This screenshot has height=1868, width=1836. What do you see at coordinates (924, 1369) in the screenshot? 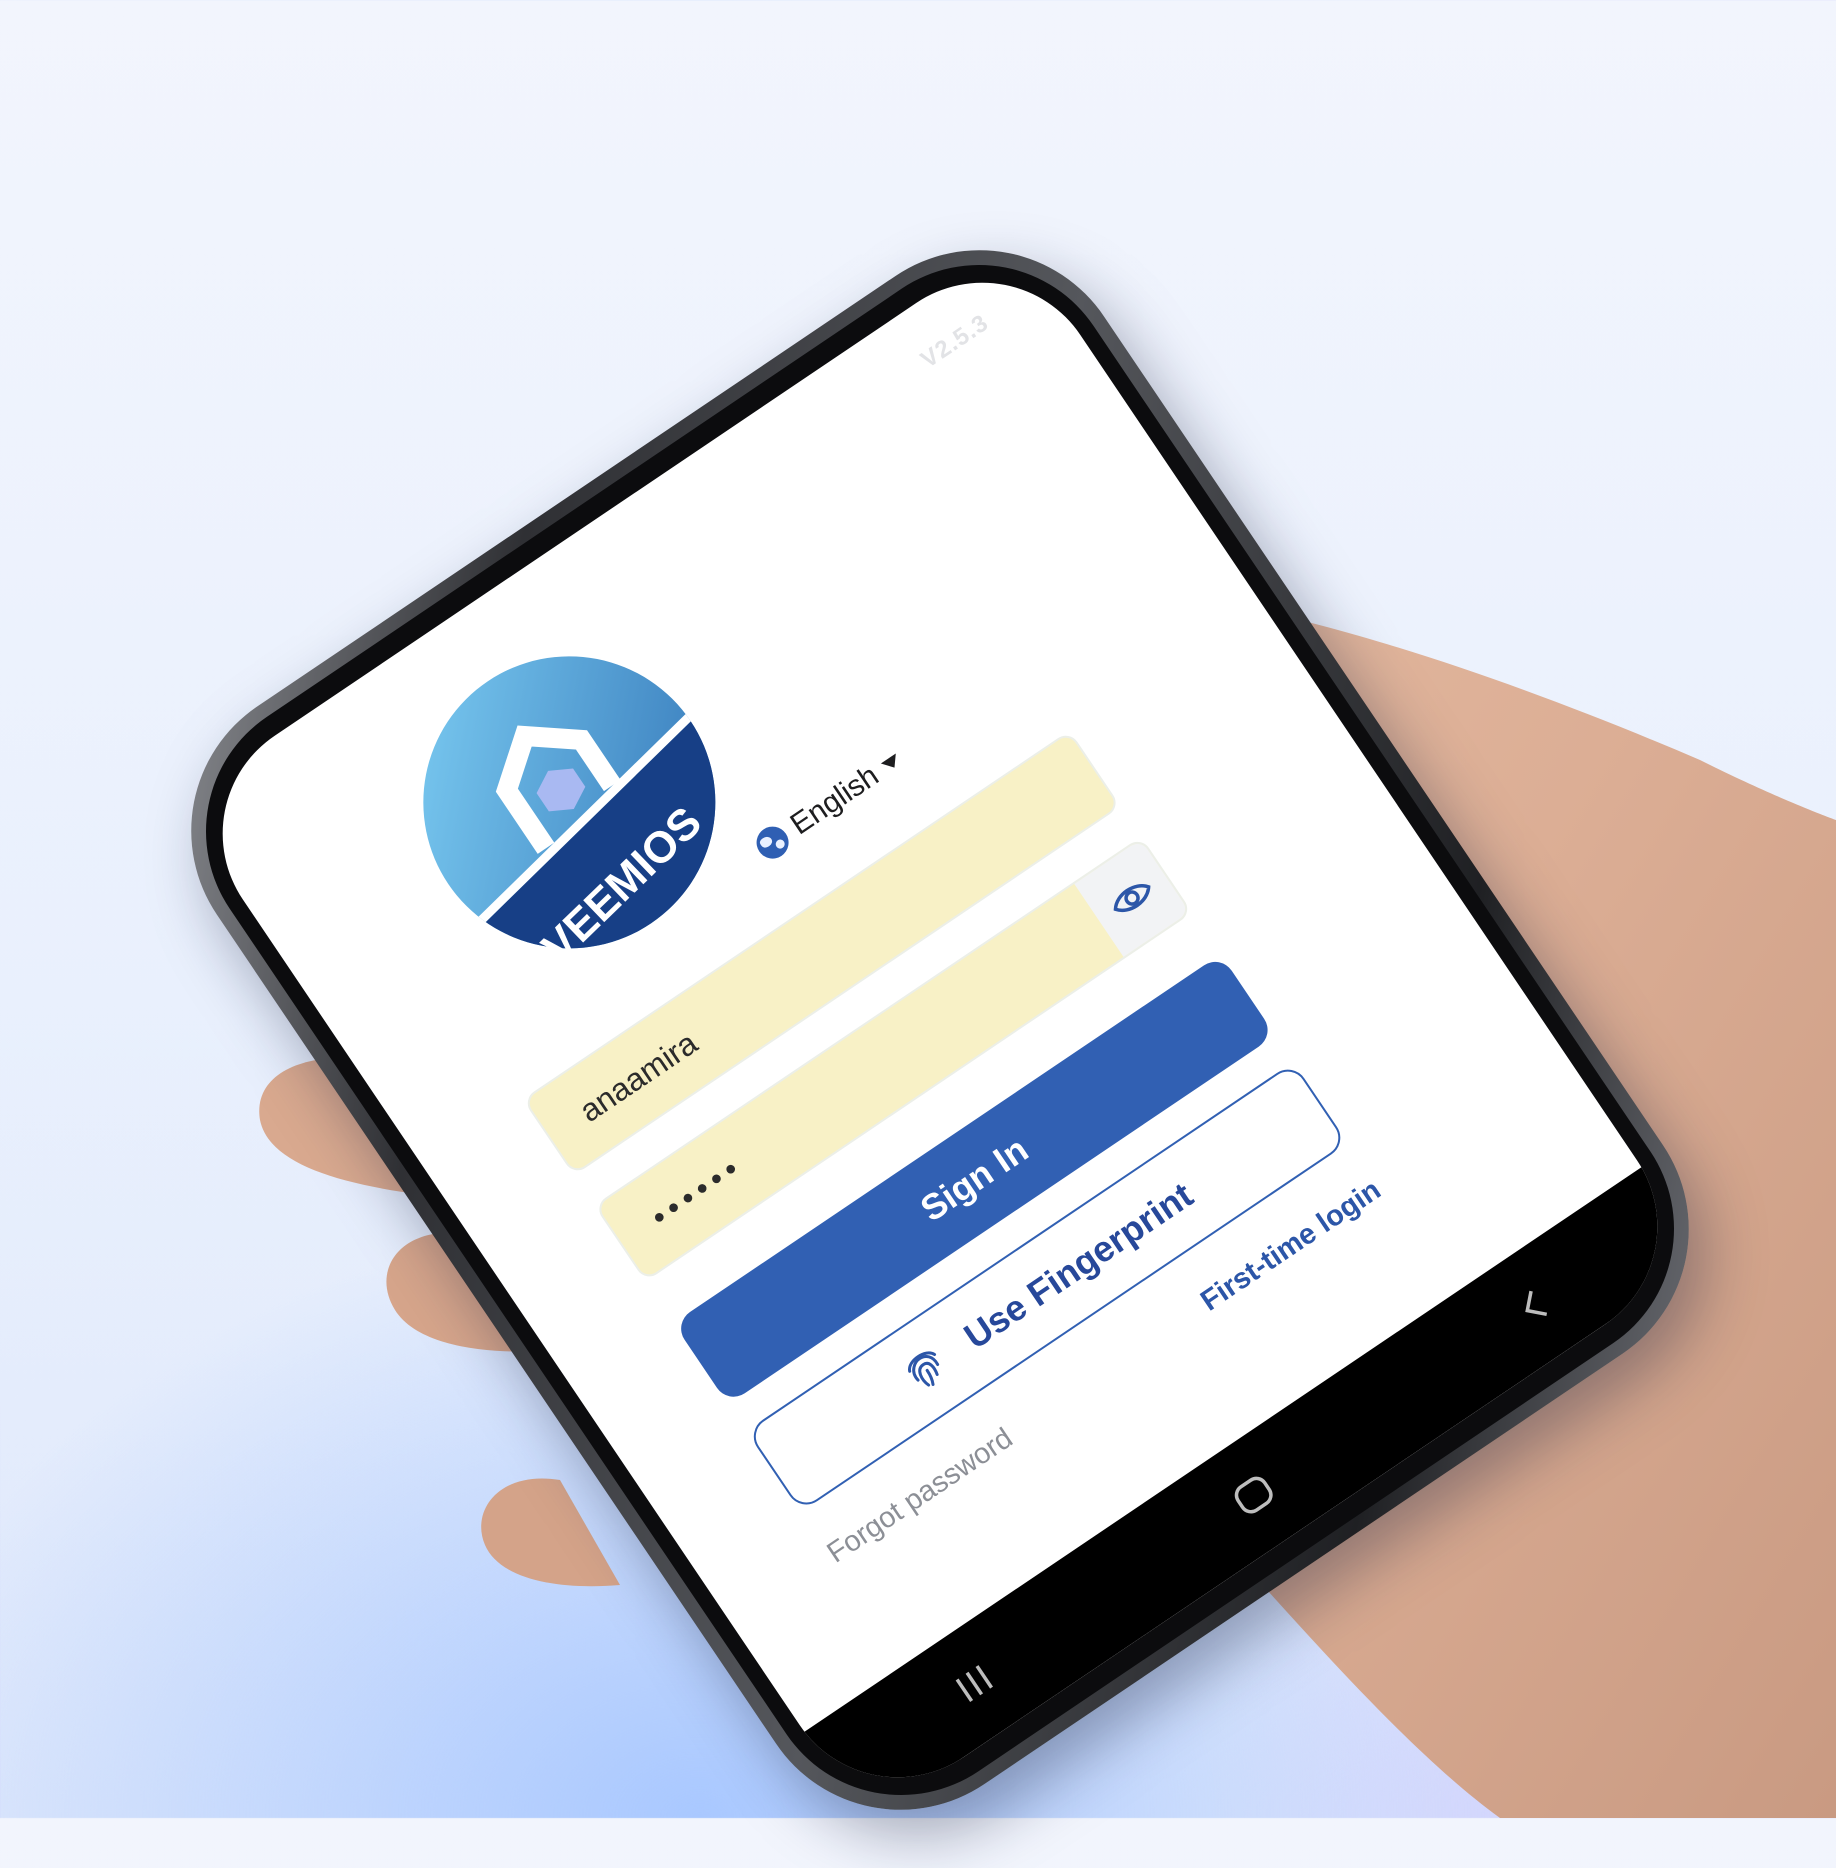
I see `fingerprint-icon` at bounding box center [924, 1369].